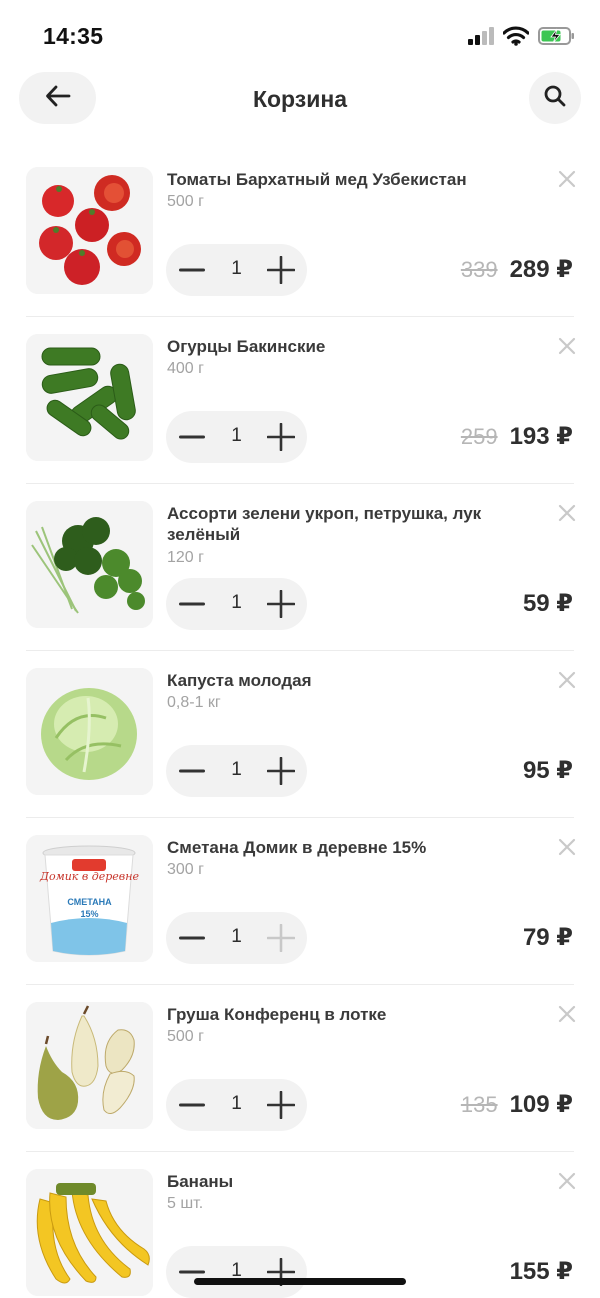 The height and width of the screenshot is (1298, 600). What do you see at coordinates (317, 179) in the screenshot?
I see `item-name: Томаты Бархатный мед Узбекистан` at bounding box center [317, 179].